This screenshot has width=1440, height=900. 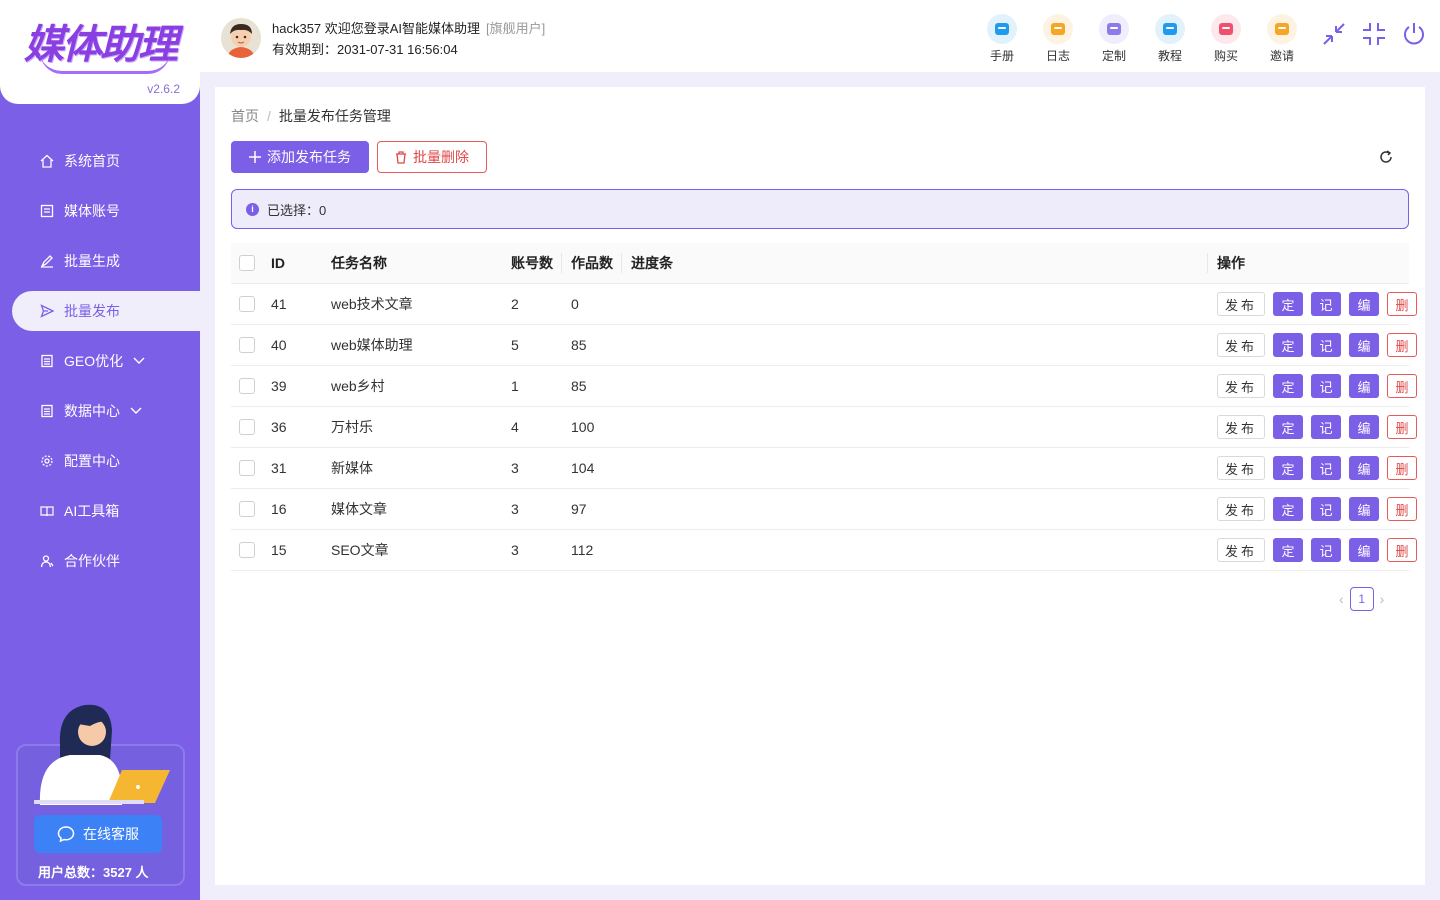 What do you see at coordinates (252, 209) in the screenshot?
I see `info-icon: i` at bounding box center [252, 209].